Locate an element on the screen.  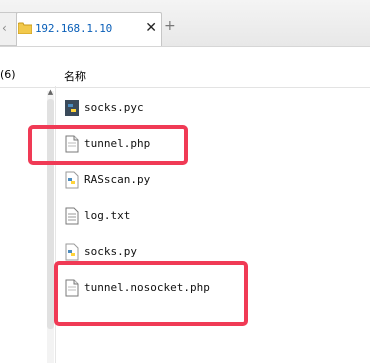
highlight-box-tunnel-nosocket-php is located at coordinates (151, 293).